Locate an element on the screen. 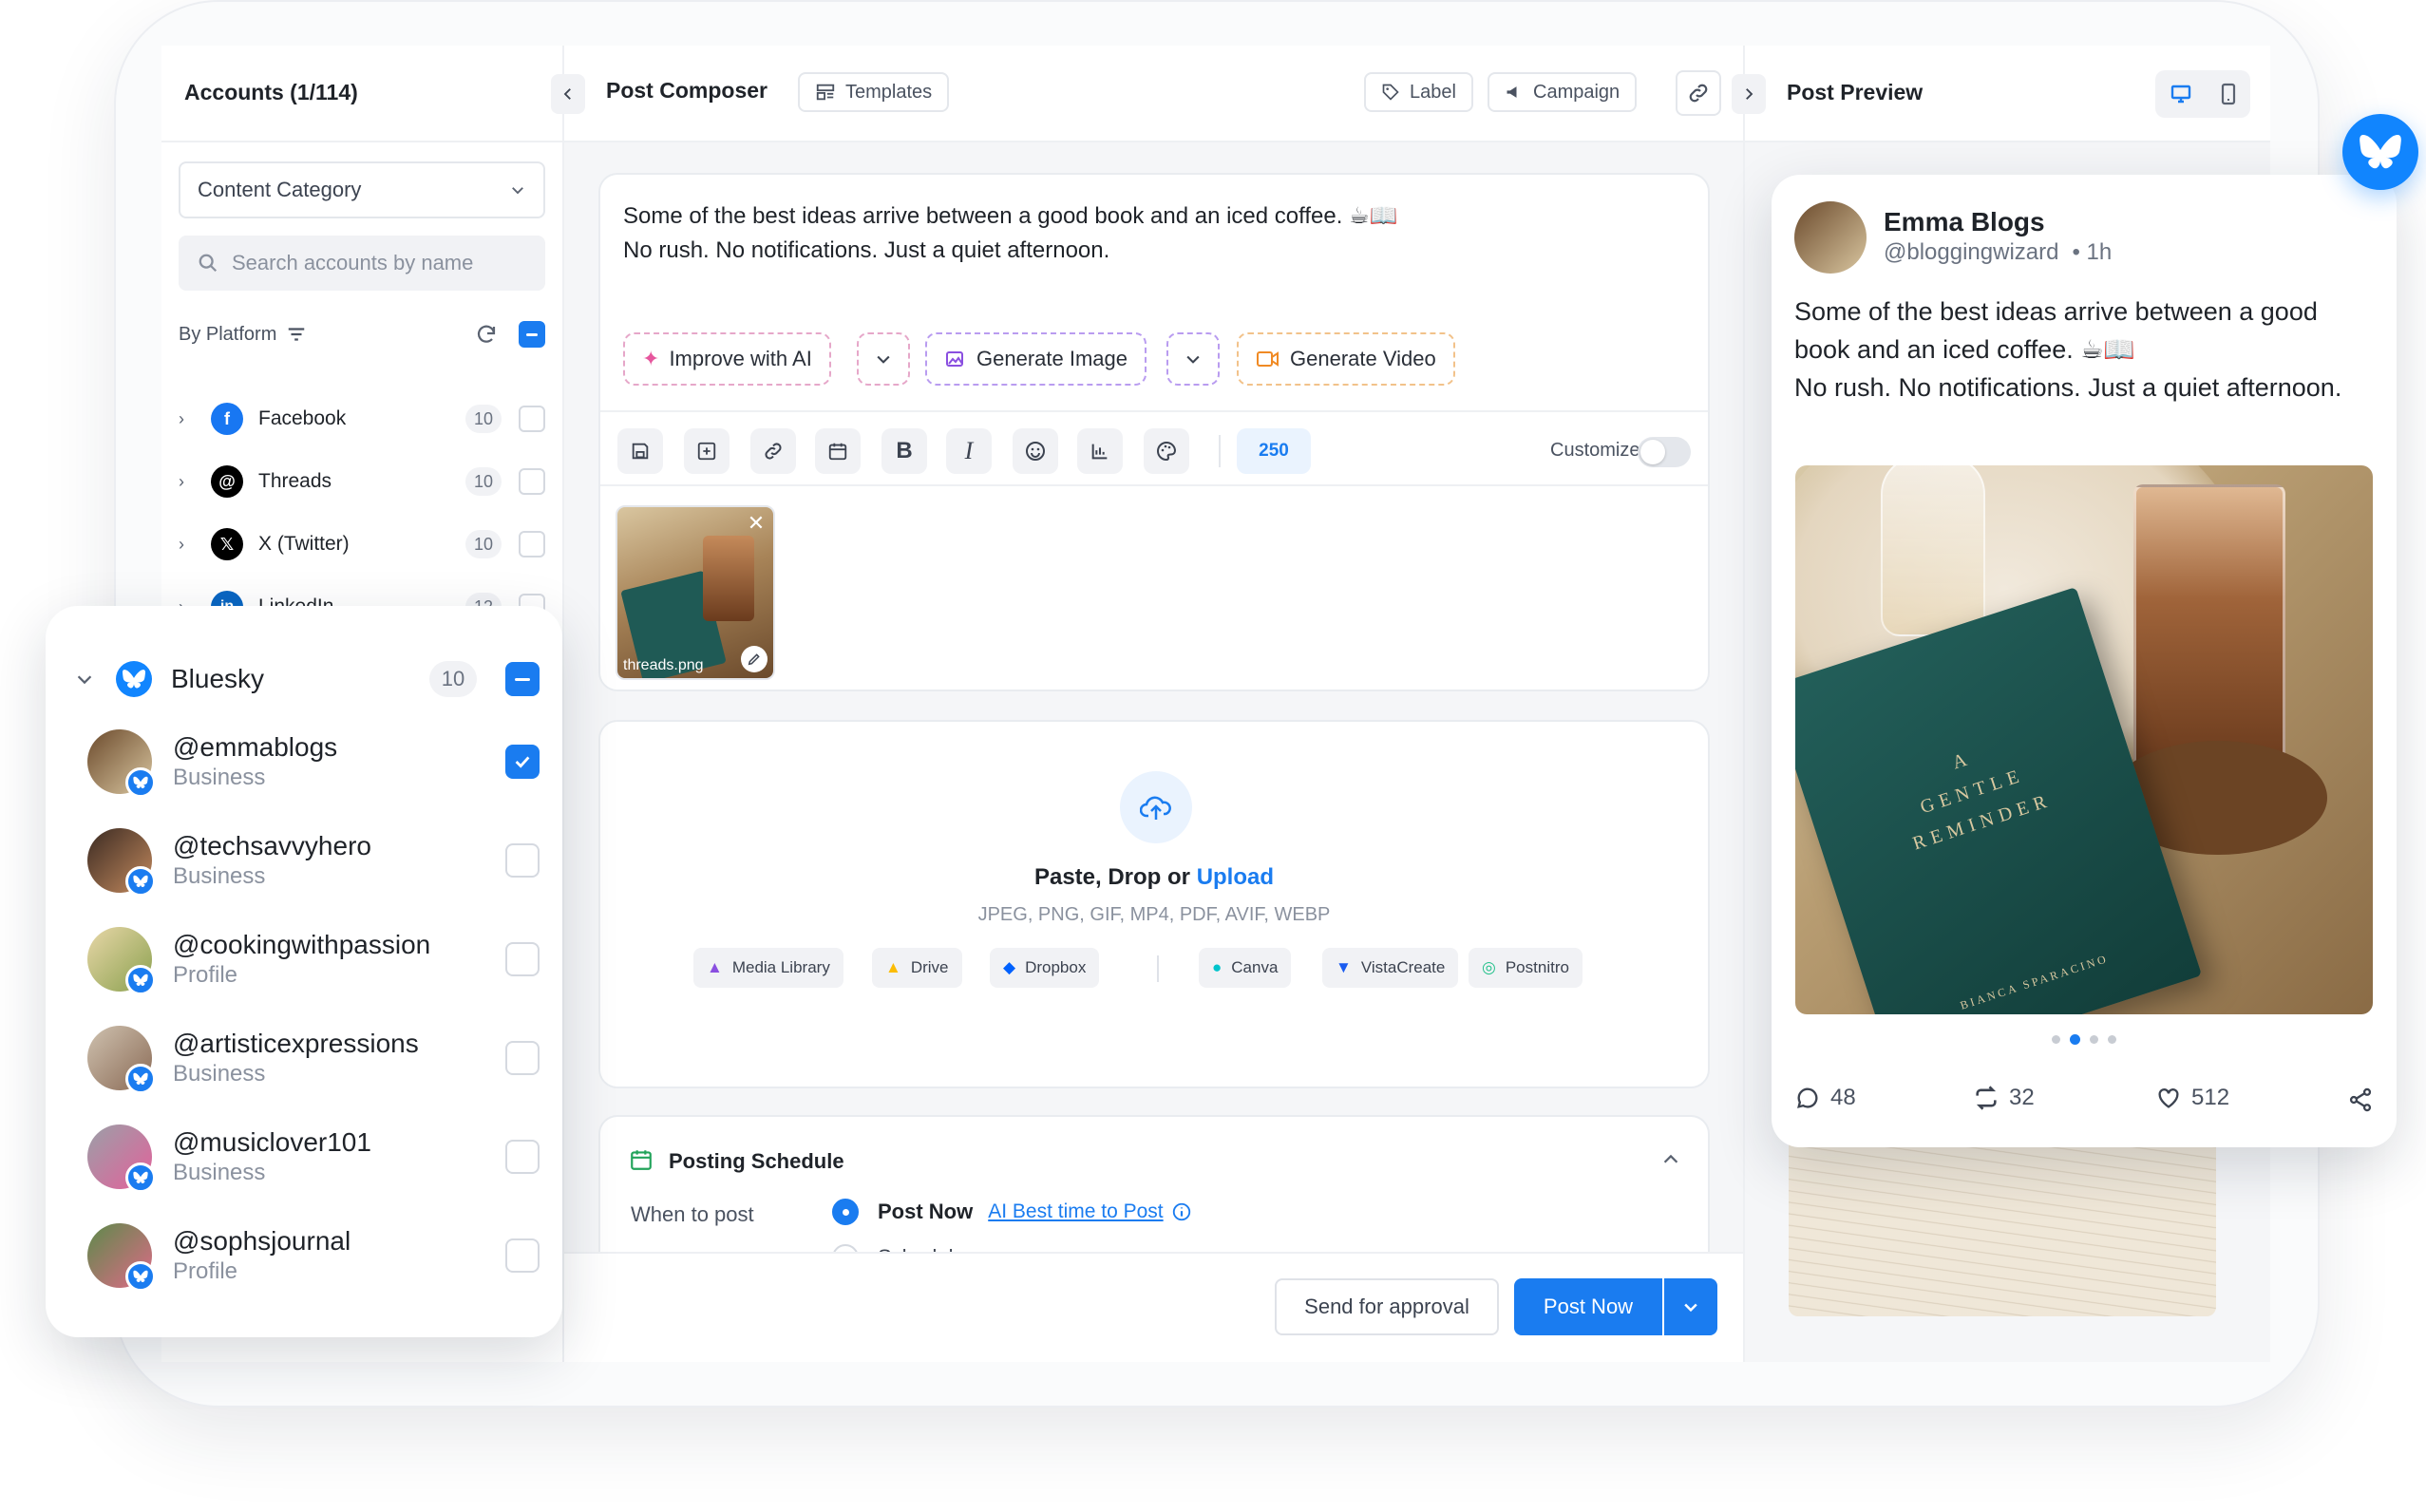 Image resolution: width=2426 pixels, height=1512 pixels. account-row: @cookingwithpassion Profile is located at coordinates (314, 959).